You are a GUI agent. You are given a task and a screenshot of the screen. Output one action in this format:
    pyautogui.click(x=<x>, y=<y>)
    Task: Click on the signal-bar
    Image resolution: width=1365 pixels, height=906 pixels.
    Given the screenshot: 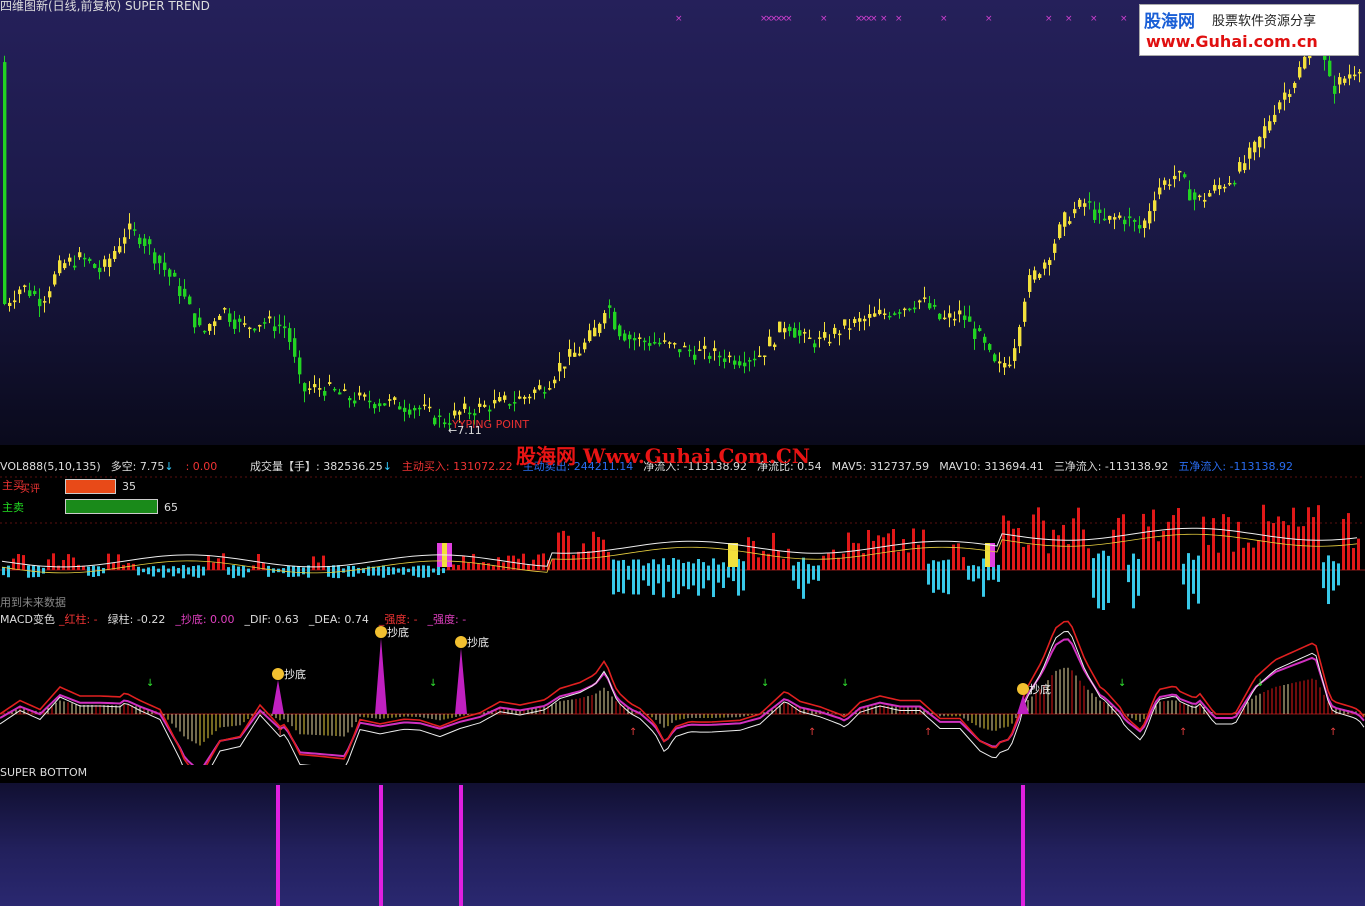 What is the action you would take?
    pyautogui.click(x=987, y=555)
    